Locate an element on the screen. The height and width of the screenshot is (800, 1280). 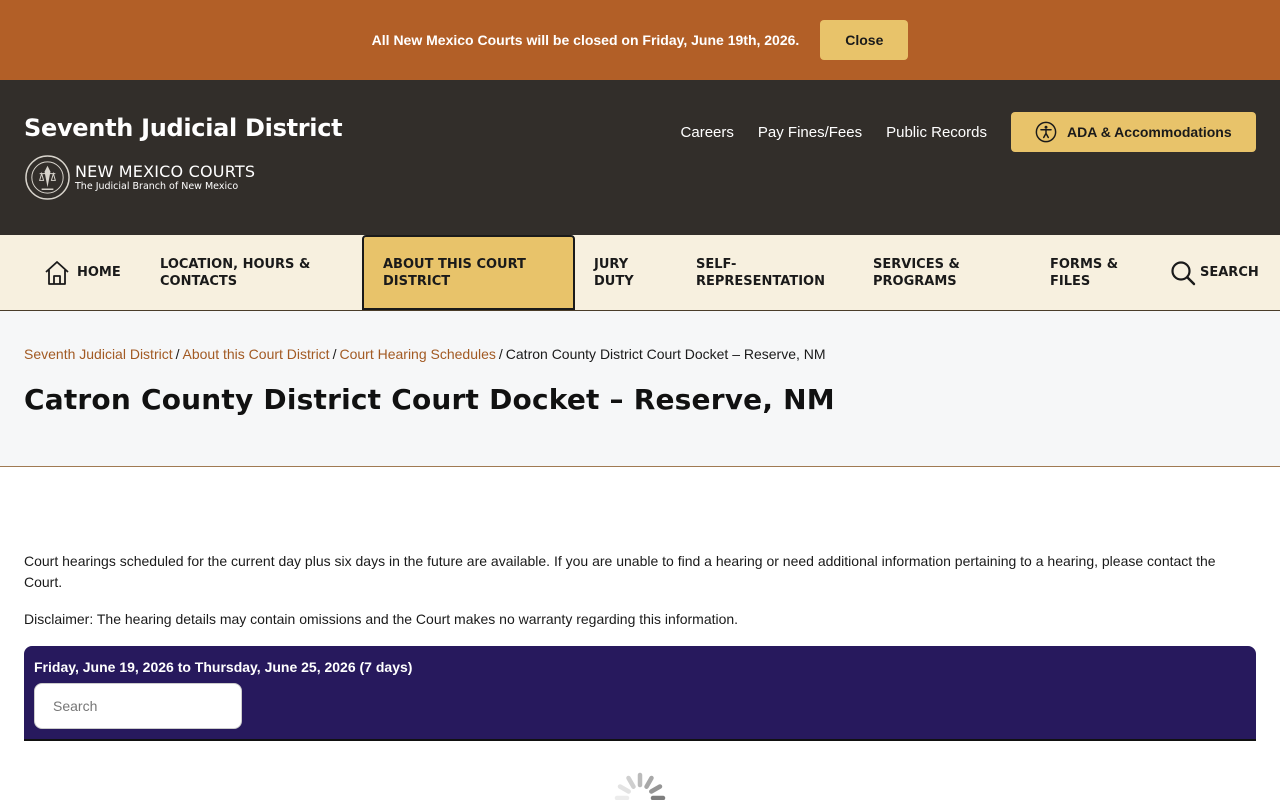
accessibility-icon is located at coordinates (1046, 132).